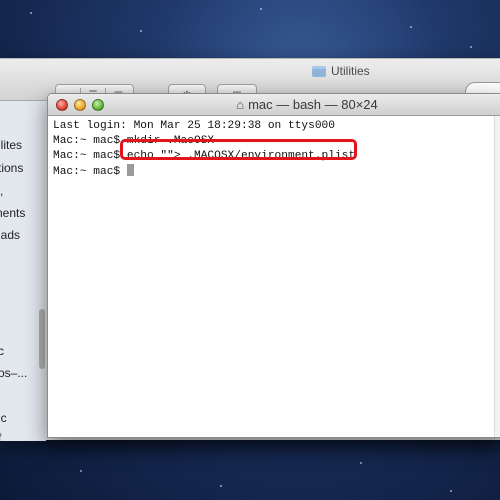 The image size is (500, 500). I want to click on terminal-prompt: Mac:~ mac$, so click(90, 172).